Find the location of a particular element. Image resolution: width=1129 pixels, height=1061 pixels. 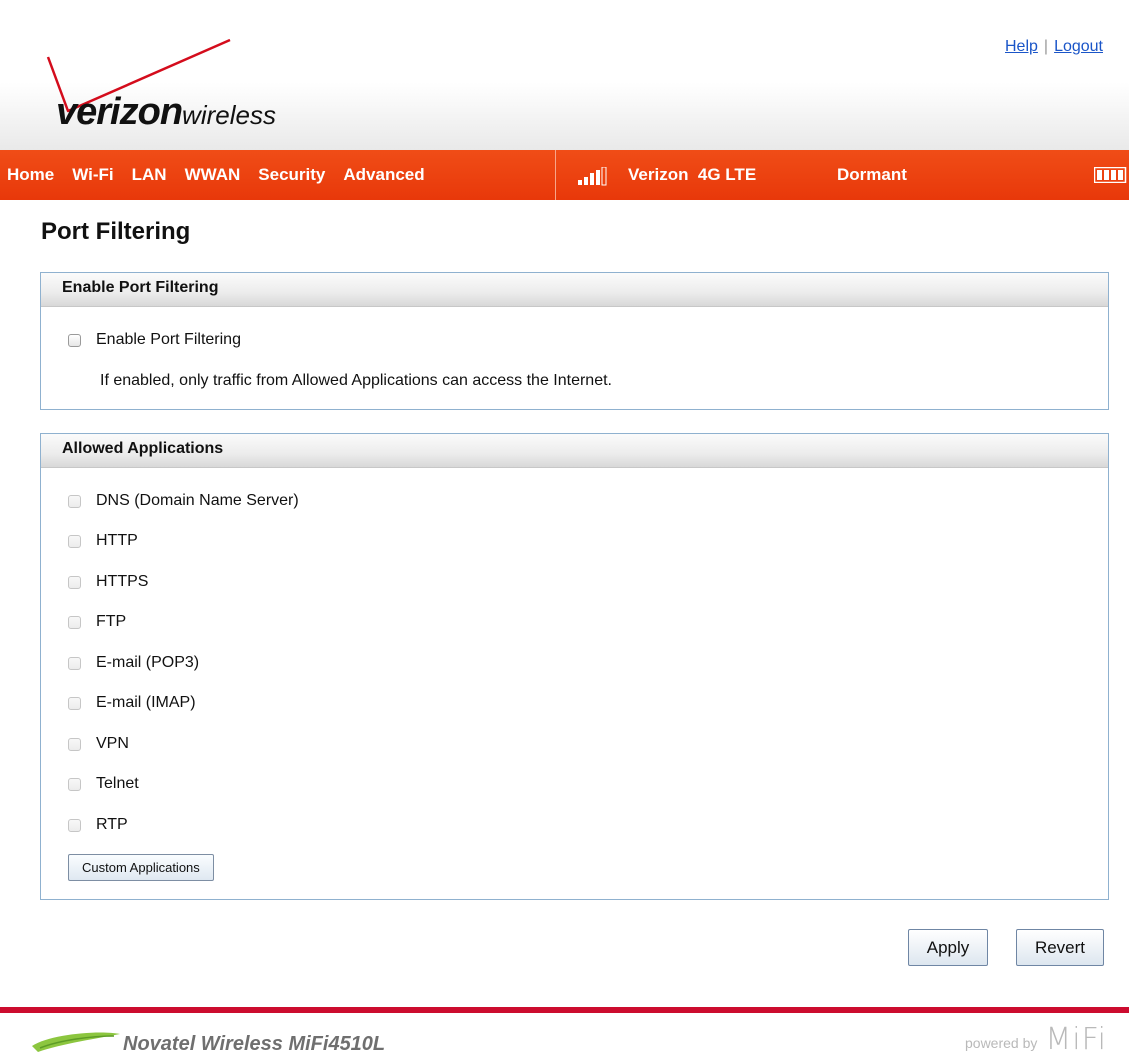

carrier-name: Verizon 4G LTE is located at coordinates (692, 174).